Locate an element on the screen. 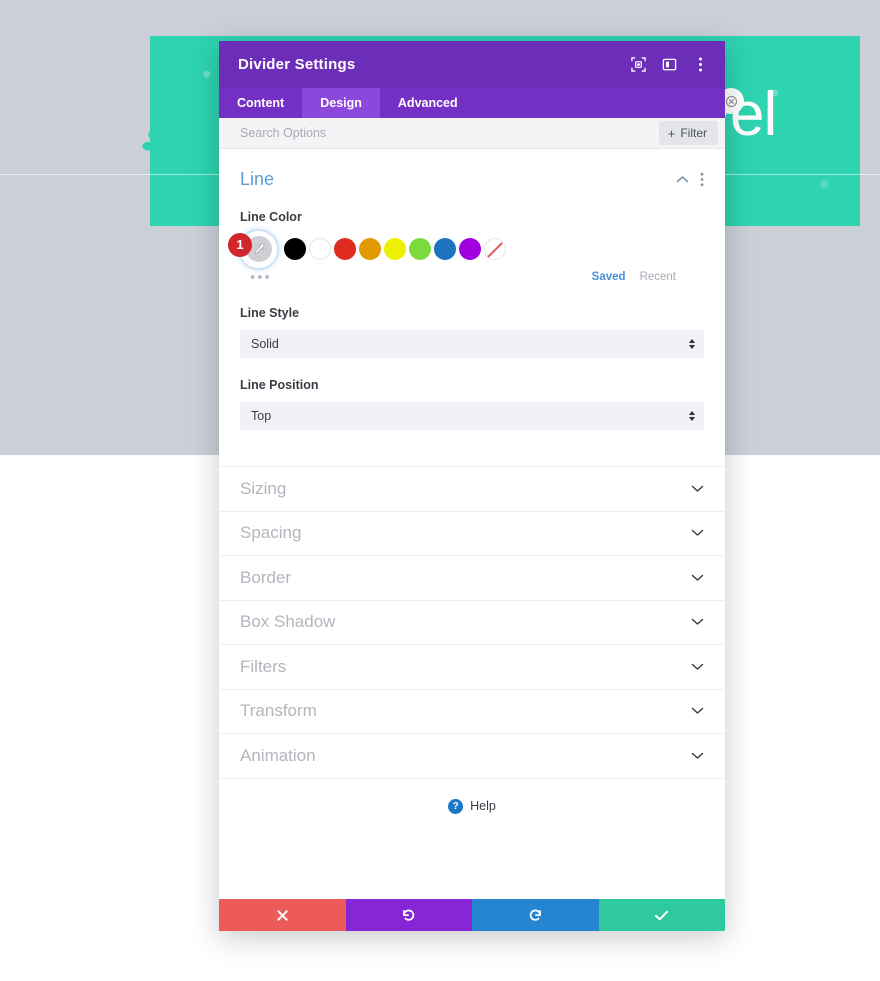  swatch-green is located at coordinates (420, 249).